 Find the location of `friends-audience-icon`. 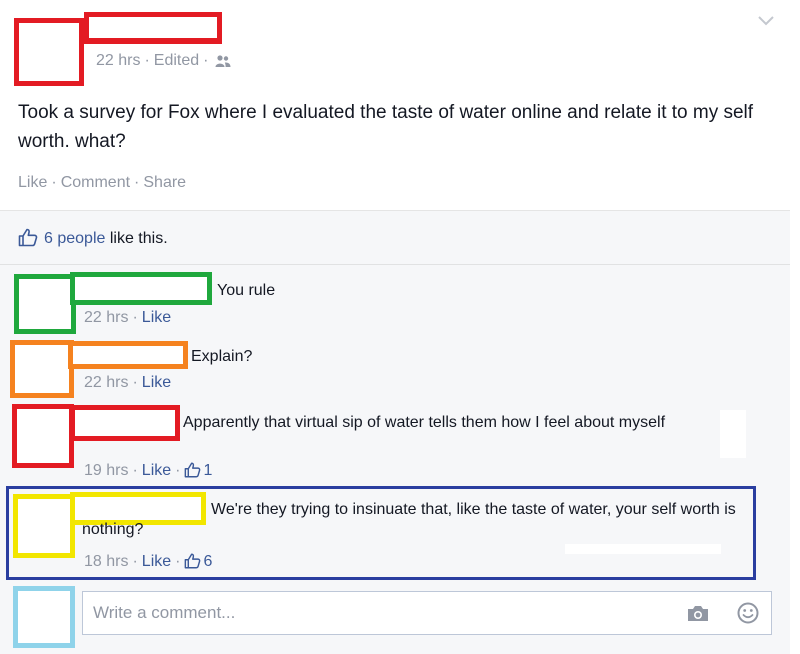

friends-audience-icon is located at coordinates (223, 63).